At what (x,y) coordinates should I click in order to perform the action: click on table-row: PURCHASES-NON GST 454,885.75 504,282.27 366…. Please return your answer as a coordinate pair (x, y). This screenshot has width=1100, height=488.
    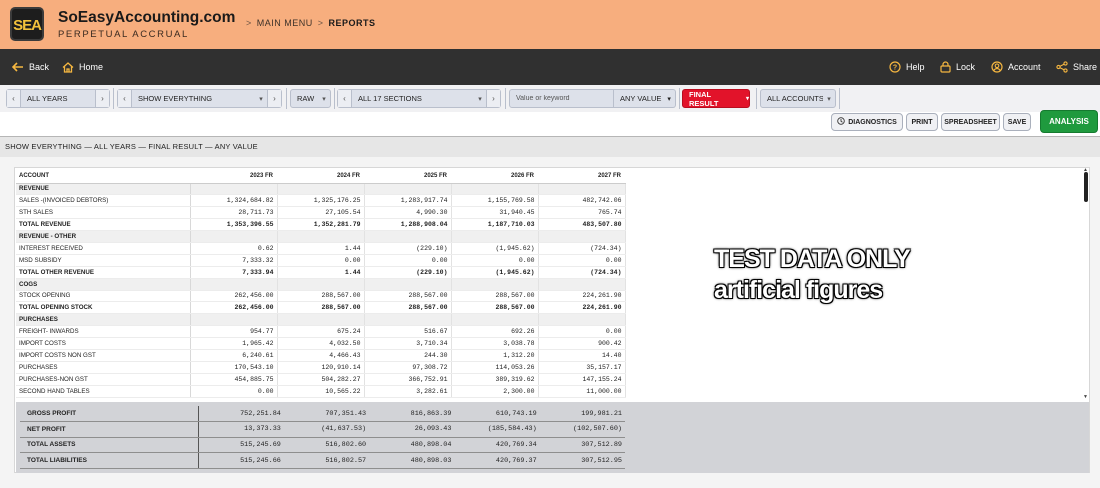
    Looking at the image, I should click on (321, 379).